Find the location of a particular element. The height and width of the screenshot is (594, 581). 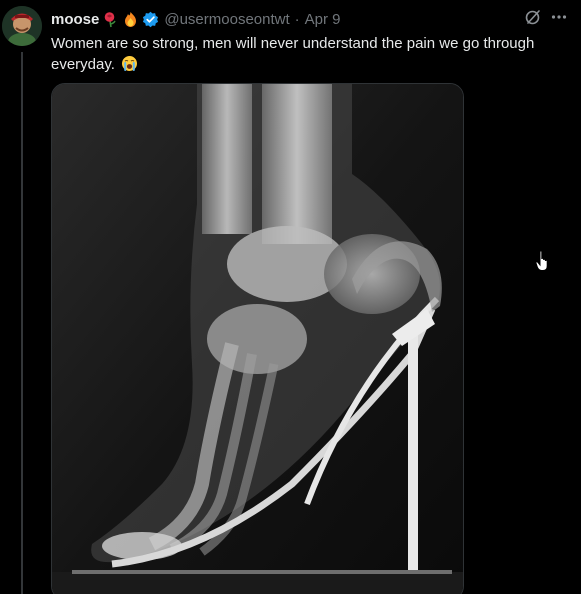

handle: @usermooseontwt is located at coordinates (226, 19).